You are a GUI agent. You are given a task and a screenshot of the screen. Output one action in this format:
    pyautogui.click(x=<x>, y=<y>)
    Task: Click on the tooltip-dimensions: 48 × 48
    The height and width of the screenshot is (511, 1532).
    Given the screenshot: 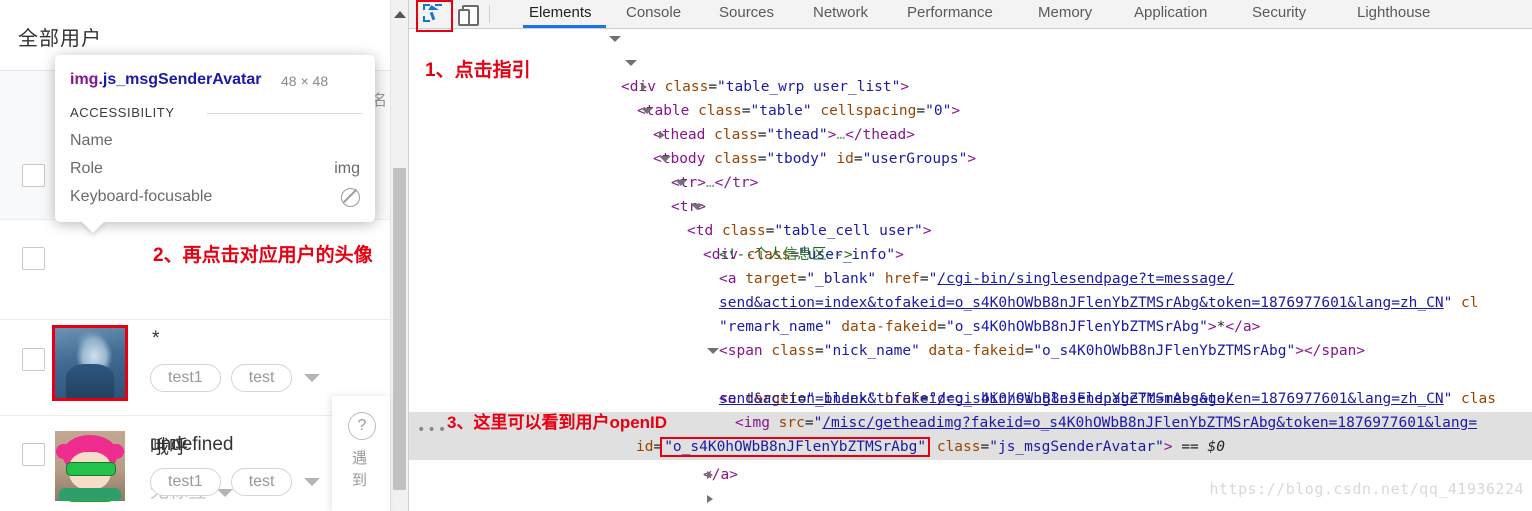 What is the action you would take?
    pyautogui.click(x=305, y=81)
    